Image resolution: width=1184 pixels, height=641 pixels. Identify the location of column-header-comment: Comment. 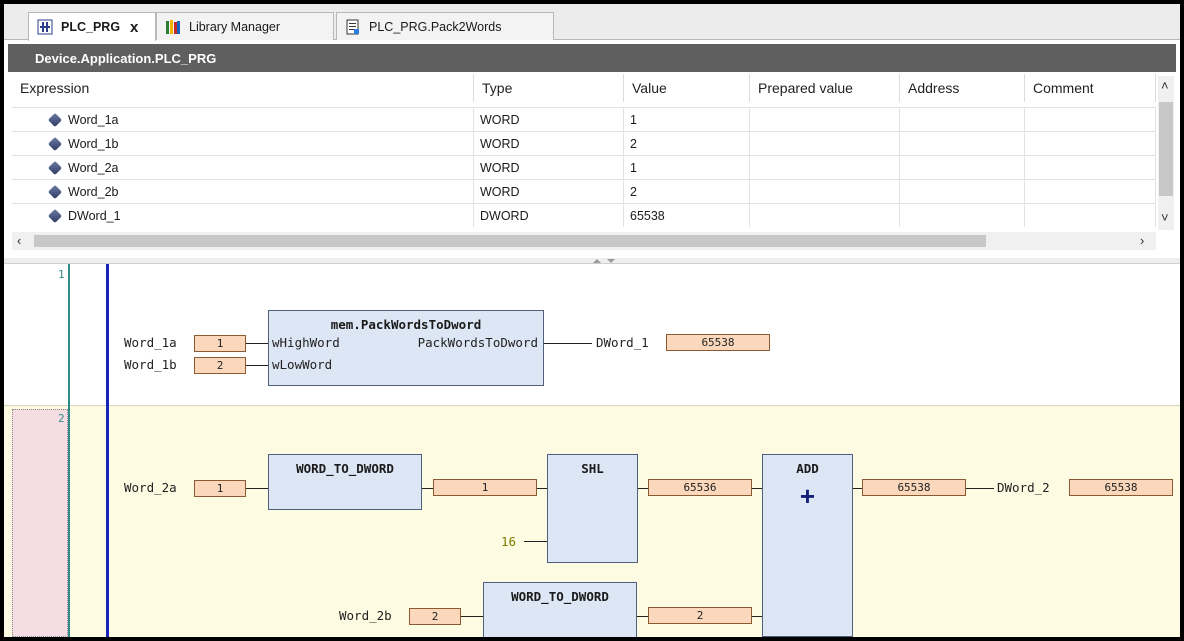
(1090, 88).